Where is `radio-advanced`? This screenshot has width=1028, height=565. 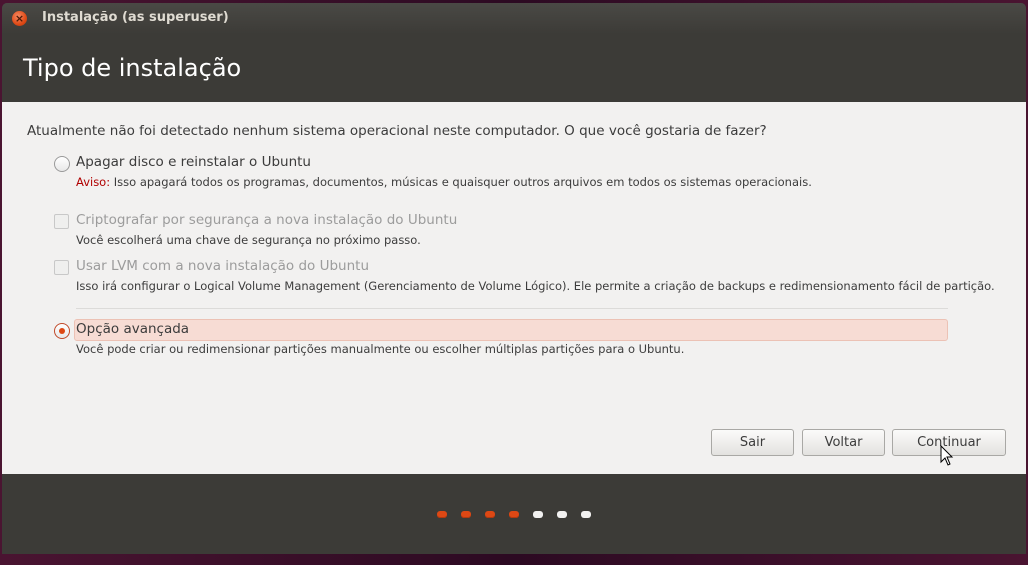
radio-advanced is located at coordinates (62, 331).